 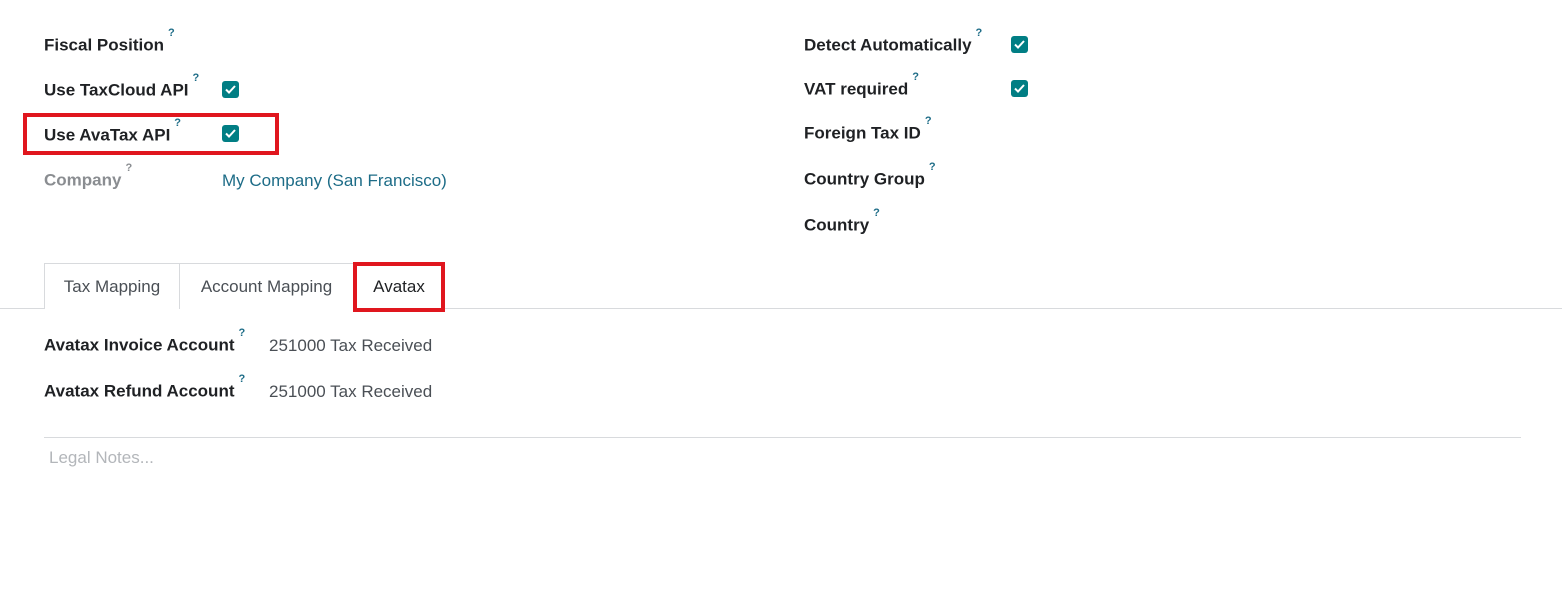 What do you see at coordinates (266, 286) in the screenshot?
I see `tab-account-mapping: Account Mapping` at bounding box center [266, 286].